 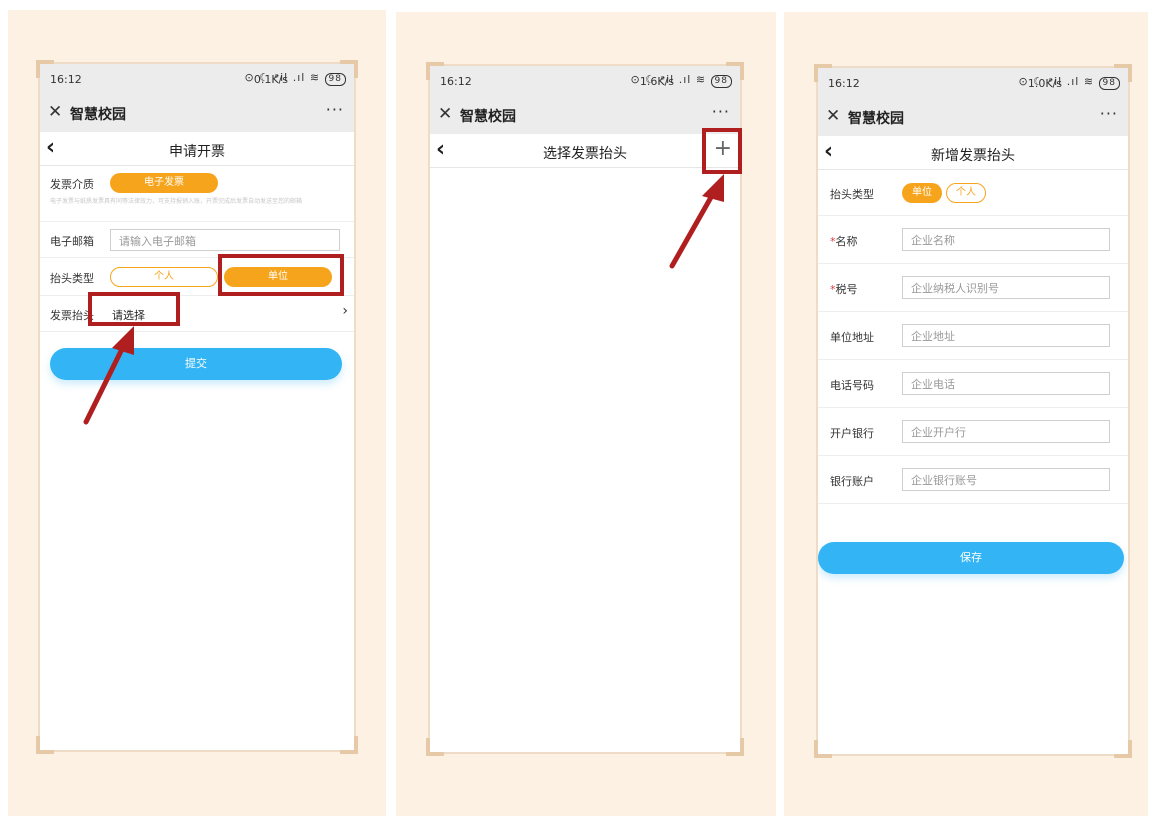 I want to click on header-type-row: 抬头类型 单位 个人, so click(x=973, y=193).